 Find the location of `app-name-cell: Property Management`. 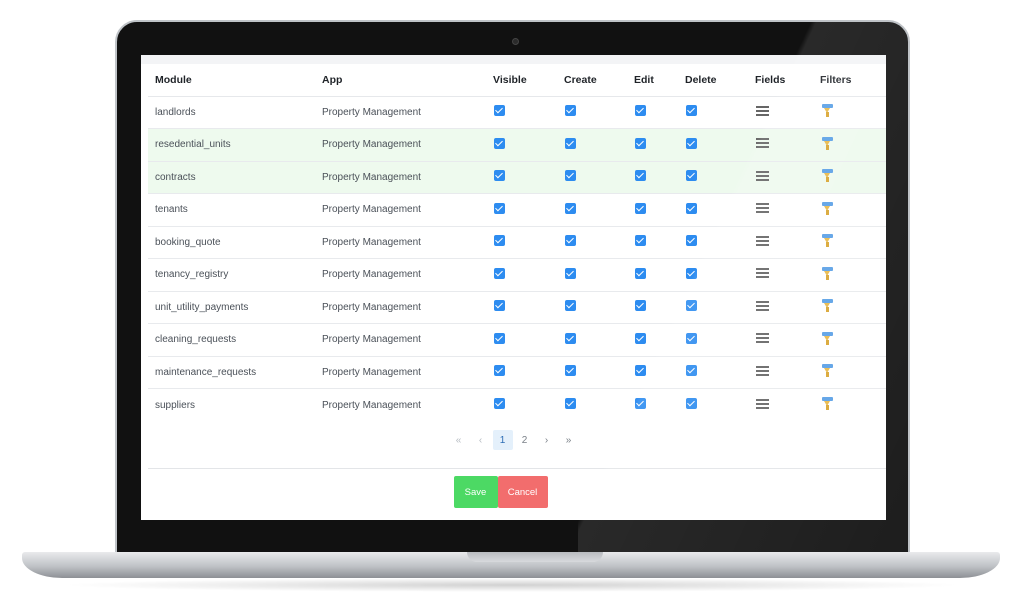

app-name-cell: Property Management is located at coordinates (407, 144).